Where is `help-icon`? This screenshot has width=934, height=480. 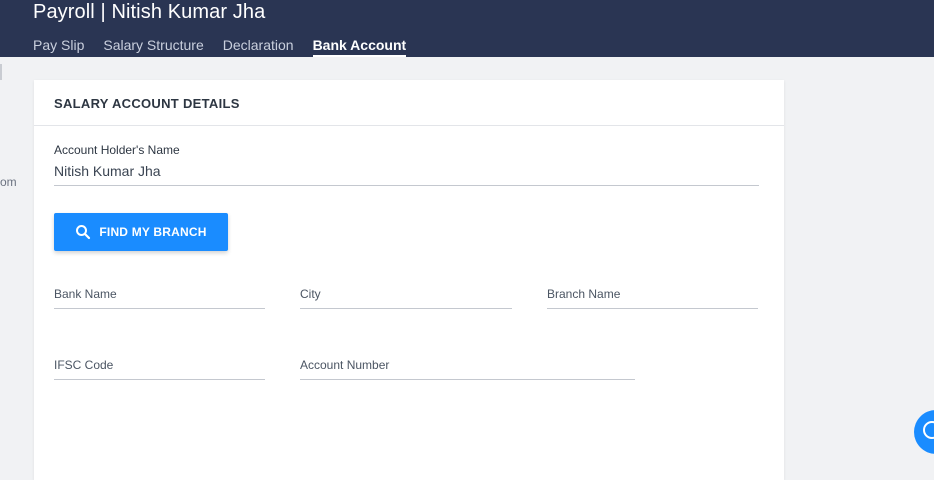
help-icon is located at coordinates (928, 432).